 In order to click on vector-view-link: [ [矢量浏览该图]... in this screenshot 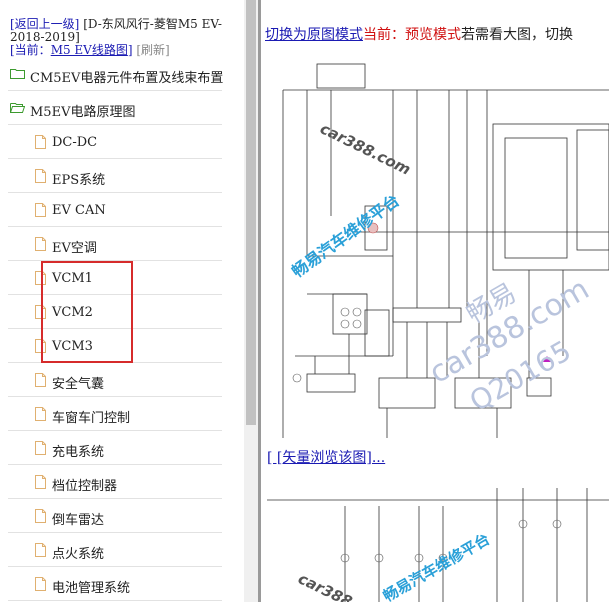, I will do `click(326, 457)`.